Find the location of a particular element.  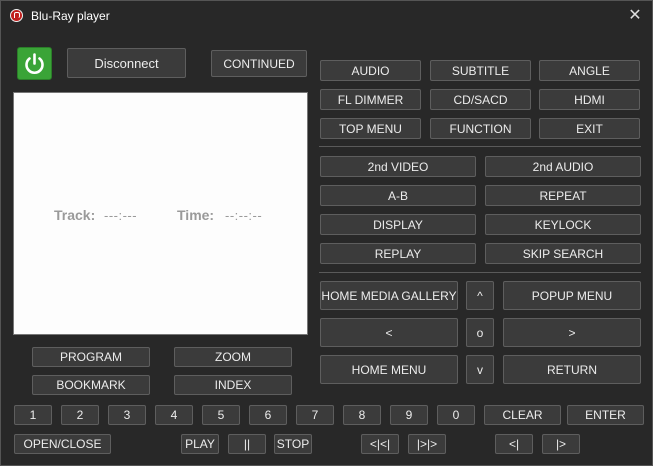

nav-left-button: < is located at coordinates (389, 332).